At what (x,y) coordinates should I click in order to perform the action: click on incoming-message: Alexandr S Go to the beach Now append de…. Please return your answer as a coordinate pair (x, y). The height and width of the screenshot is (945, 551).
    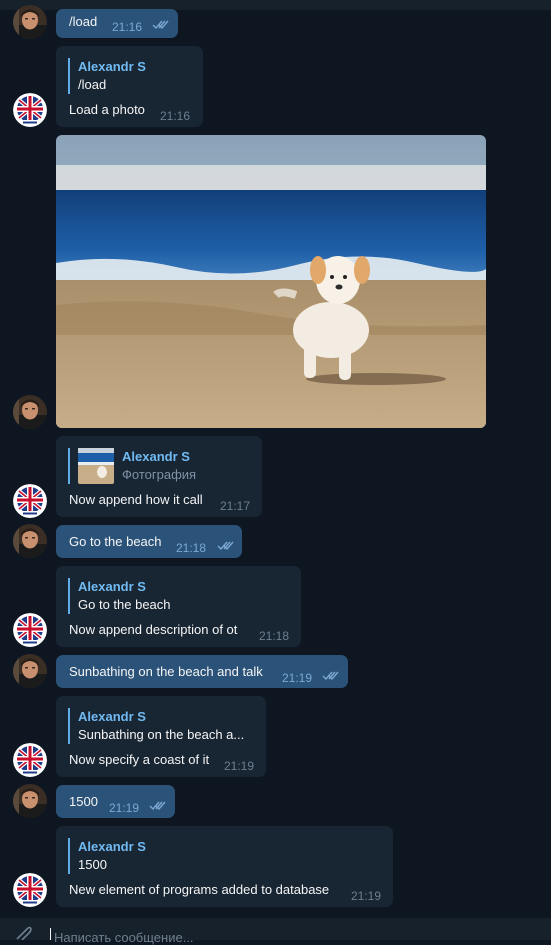
    Looking at the image, I should click on (178, 606).